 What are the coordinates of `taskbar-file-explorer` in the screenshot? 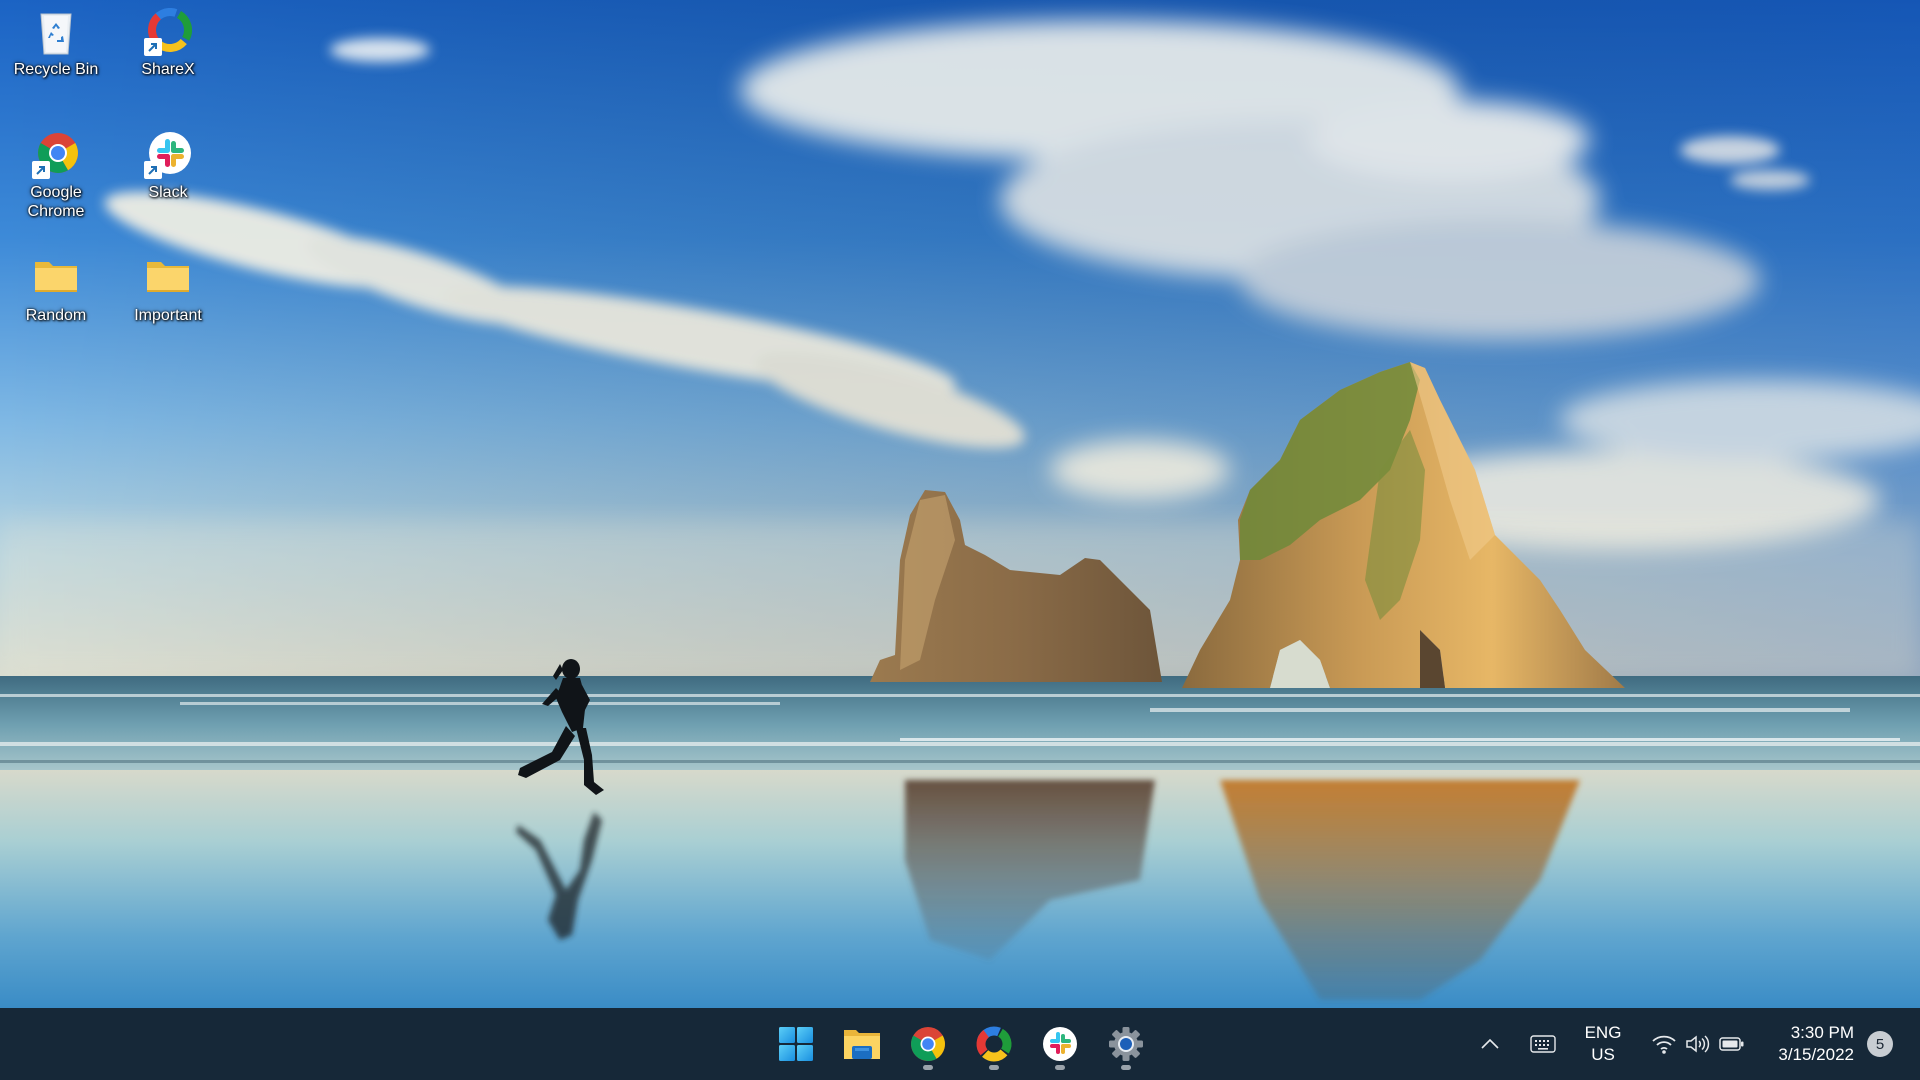 It's located at (862, 1044).